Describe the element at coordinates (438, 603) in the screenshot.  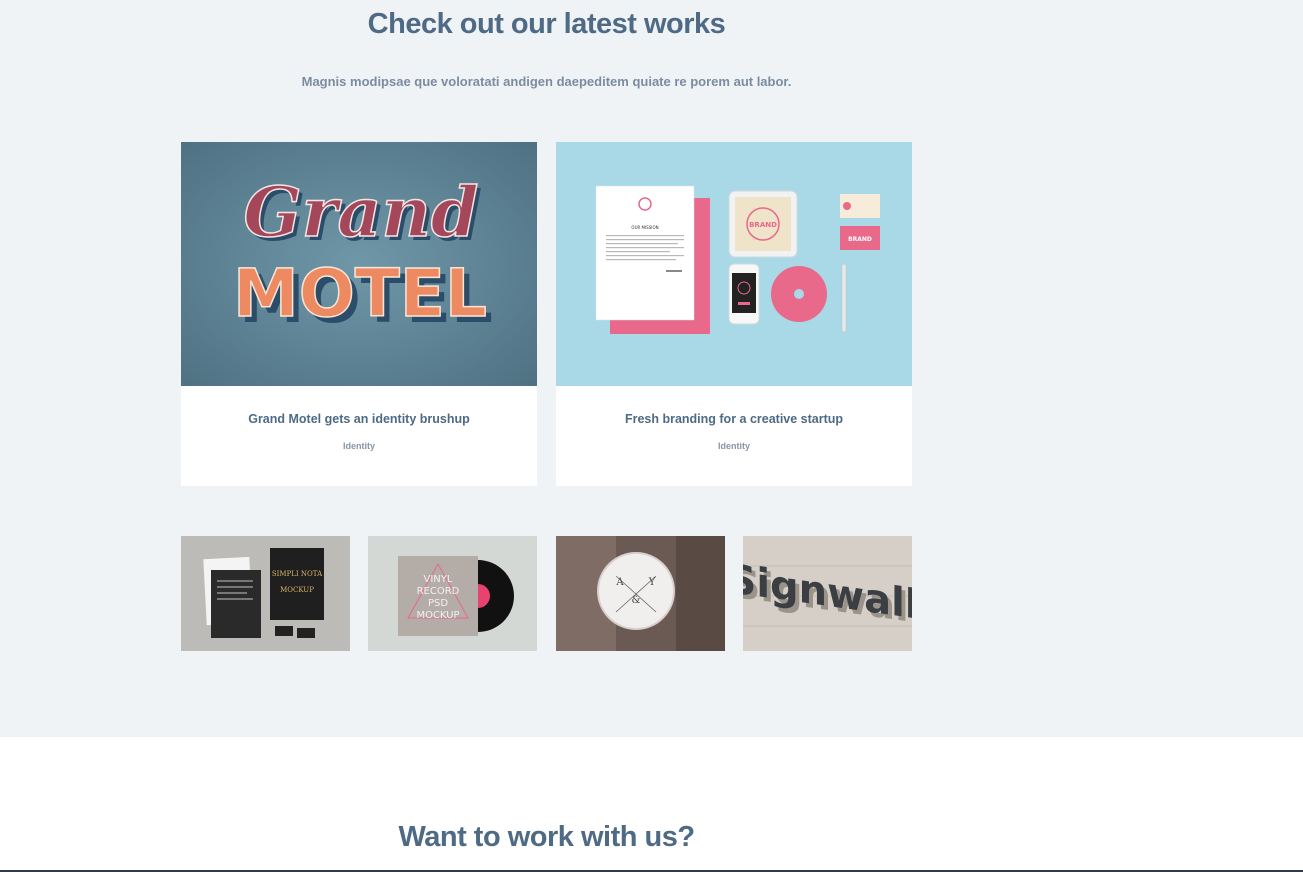
I see `svg-text: PSD` at that location.